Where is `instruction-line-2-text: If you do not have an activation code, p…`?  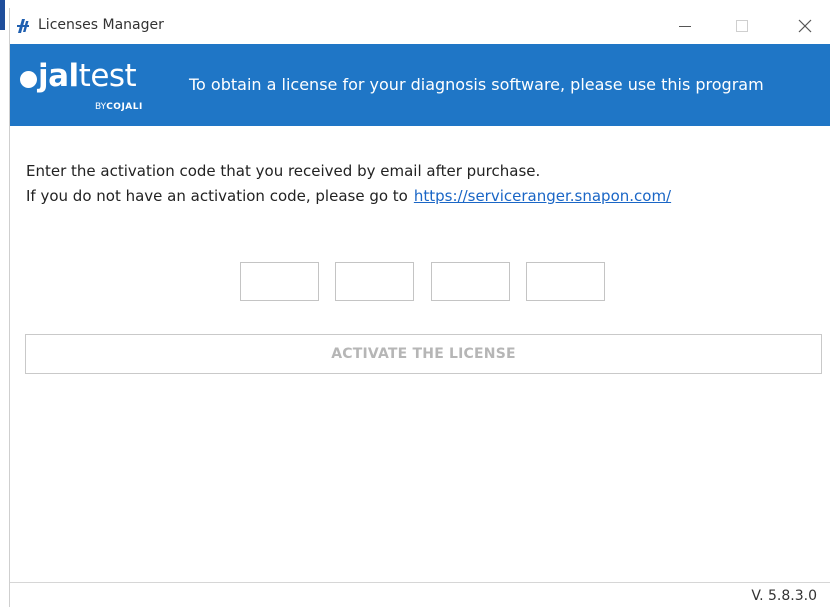
instruction-line-2-text: If you do not have an activation code, p… is located at coordinates (217, 196).